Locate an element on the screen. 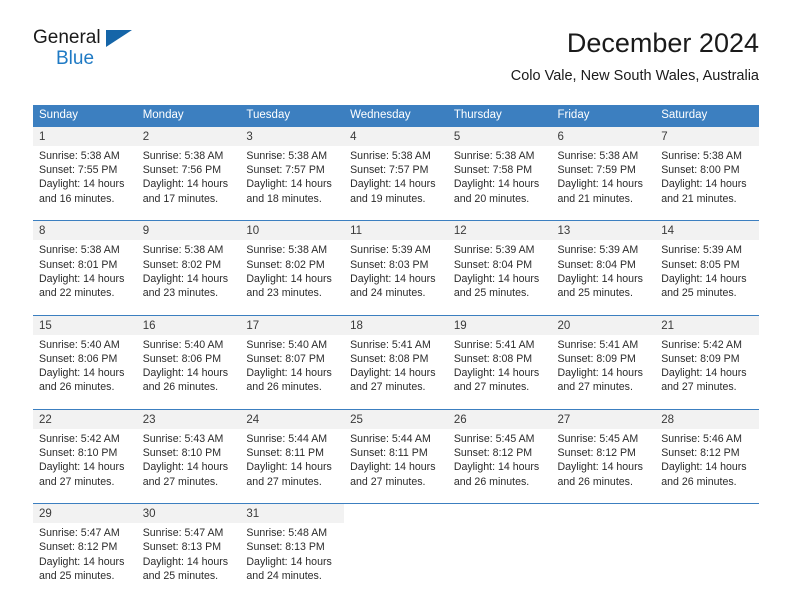 This screenshot has height=612, width=792. day-number: 25 is located at coordinates (396, 418).